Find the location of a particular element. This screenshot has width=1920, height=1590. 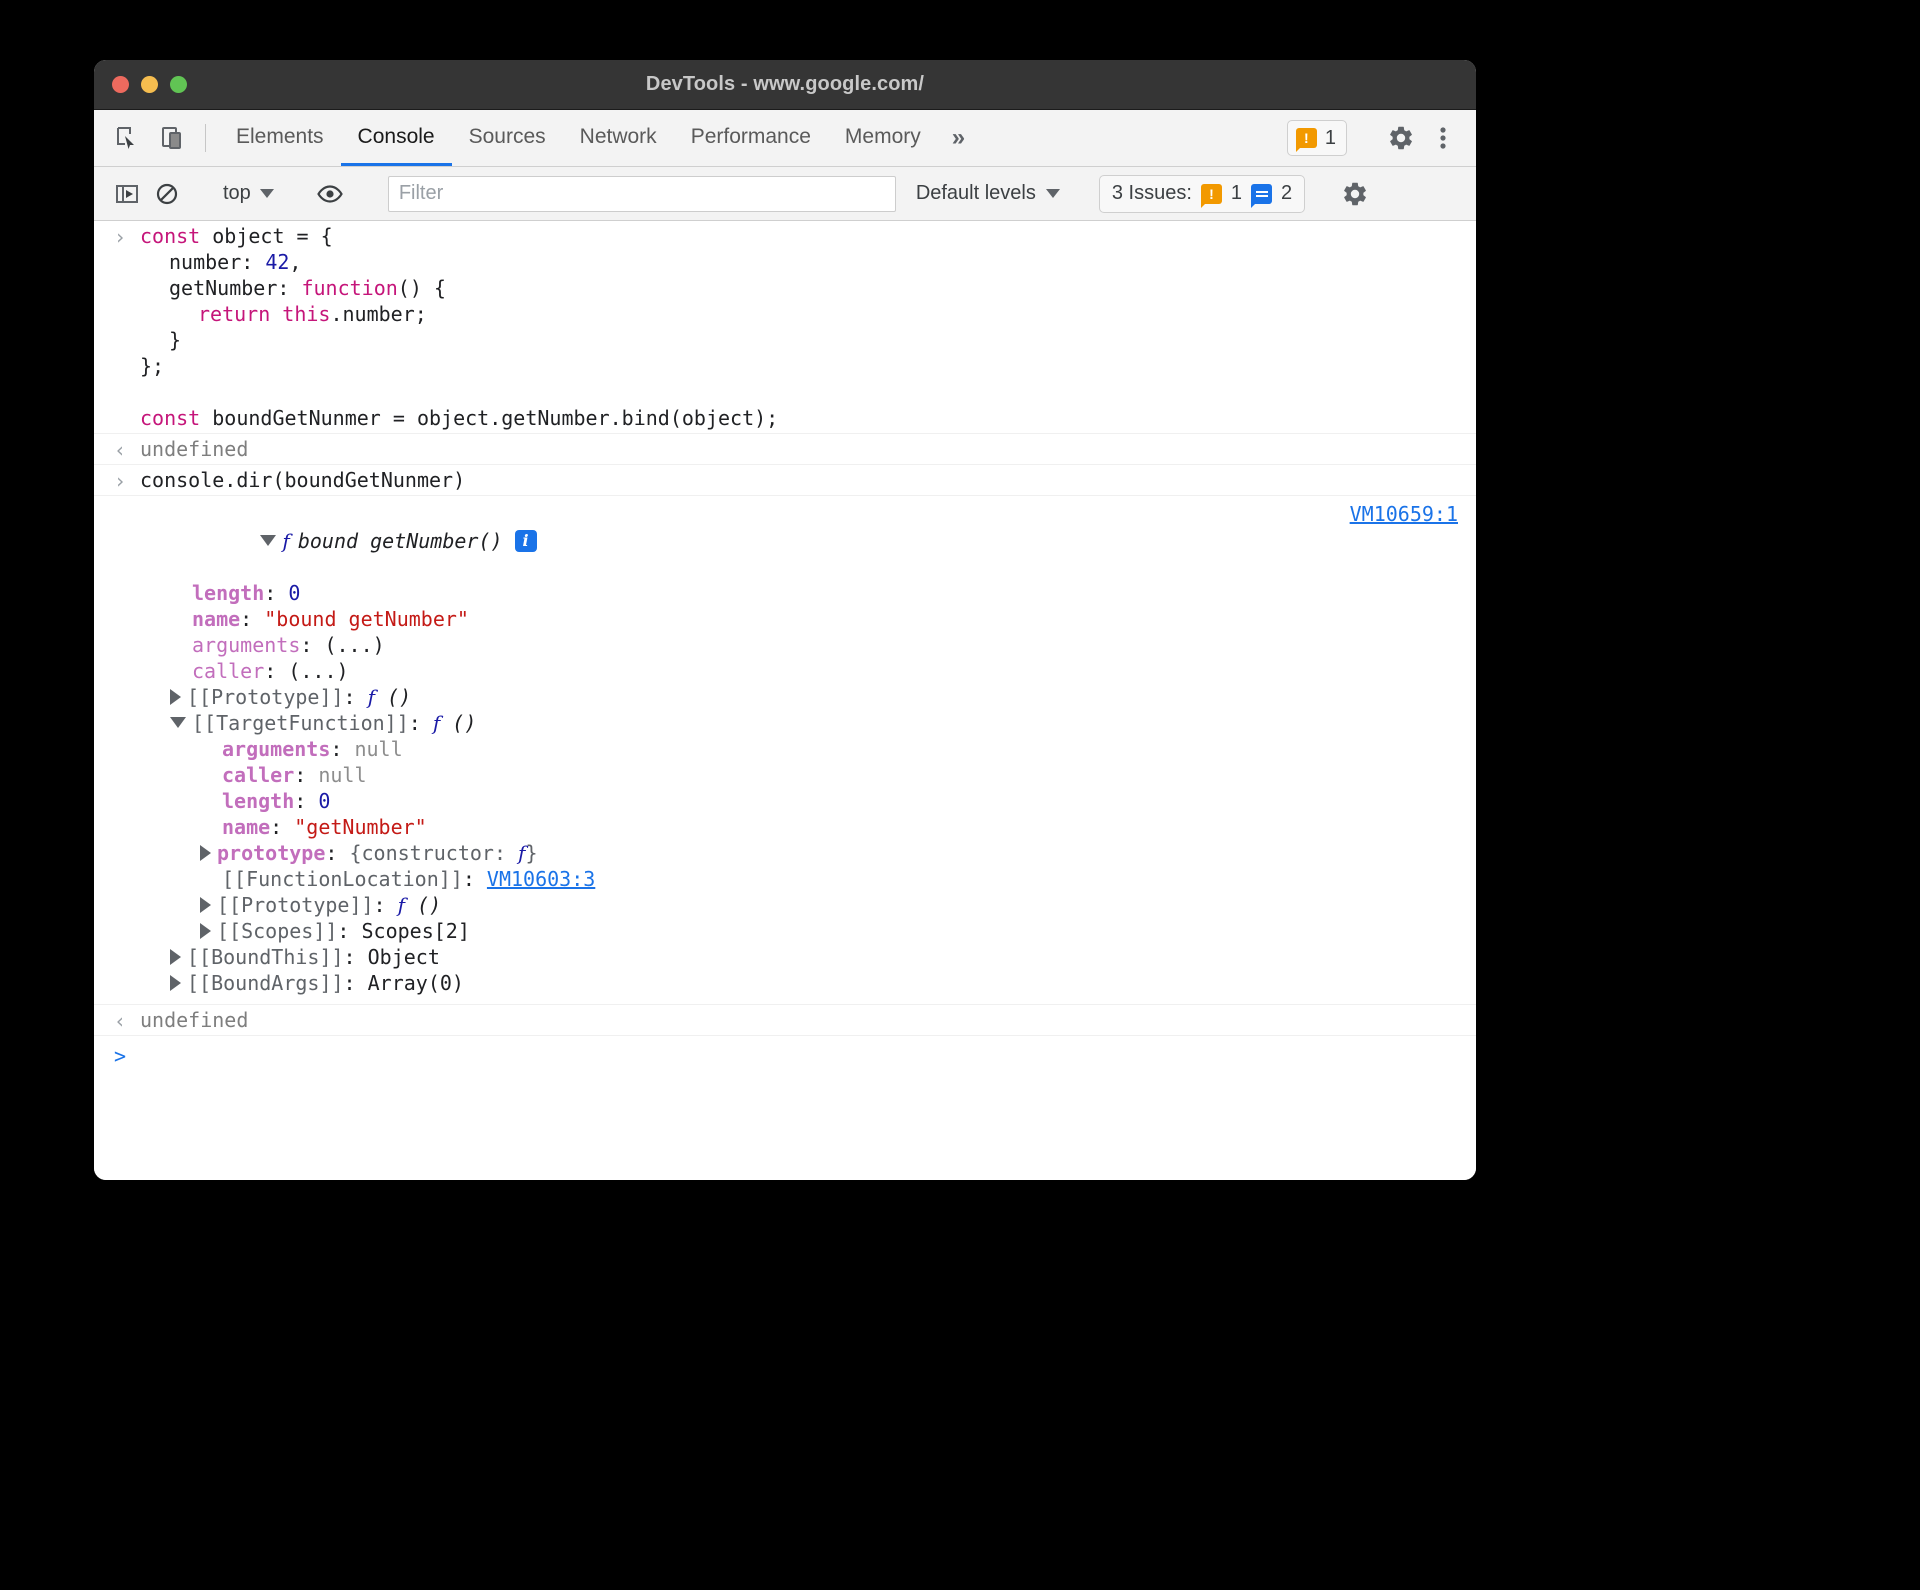

log-levels-selector: Default levels is located at coordinates (988, 193).